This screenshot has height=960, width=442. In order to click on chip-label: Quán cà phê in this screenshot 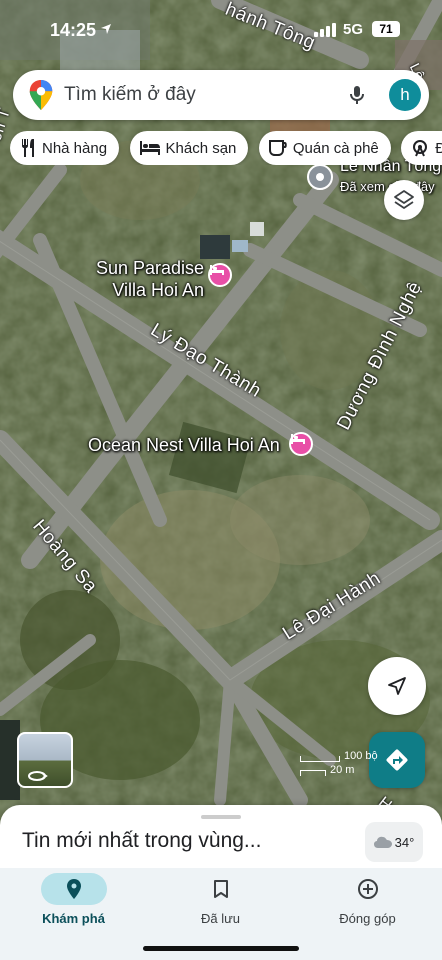, I will do `click(335, 148)`.